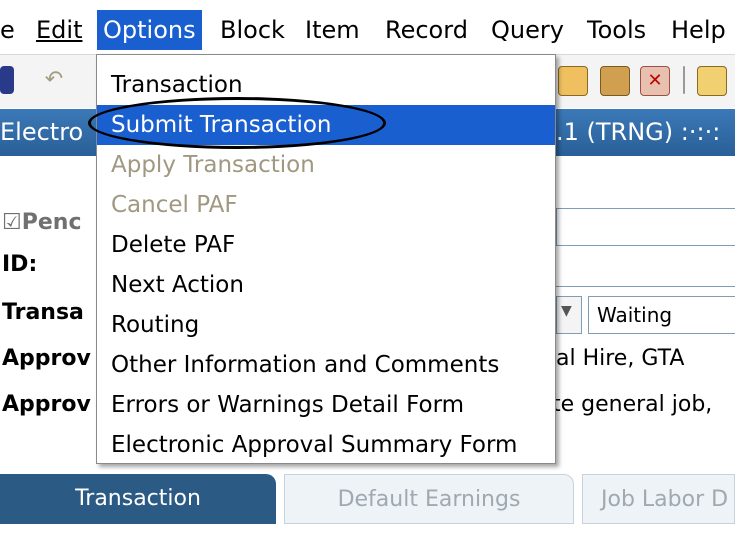  I want to click on form-title-right: .1 (TRNG) :·:·:, so click(638, 132).